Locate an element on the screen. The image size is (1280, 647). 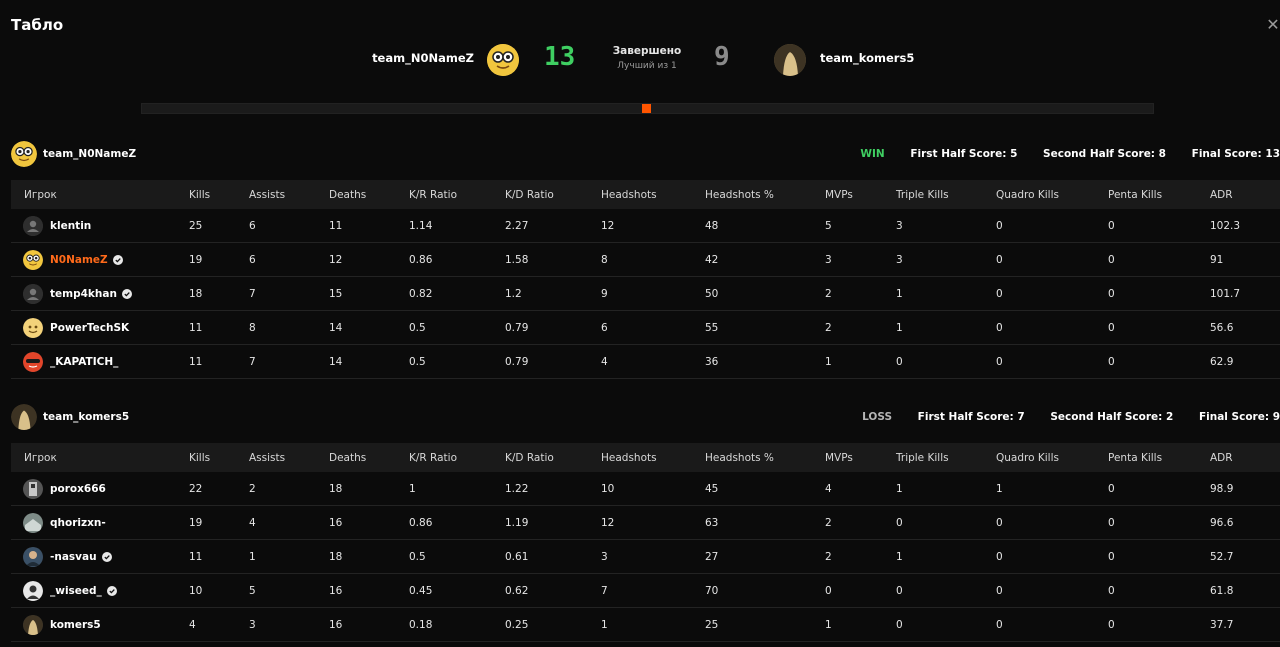
team2-name: team_komers5 is located at coordinates (867, 58).